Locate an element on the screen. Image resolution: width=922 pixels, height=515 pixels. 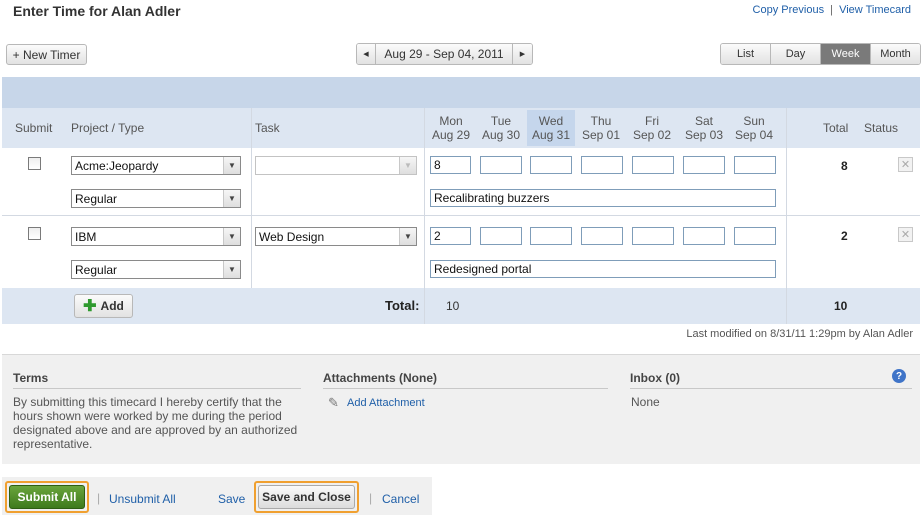
view-list-button: List is located at coordinates (746, 54).